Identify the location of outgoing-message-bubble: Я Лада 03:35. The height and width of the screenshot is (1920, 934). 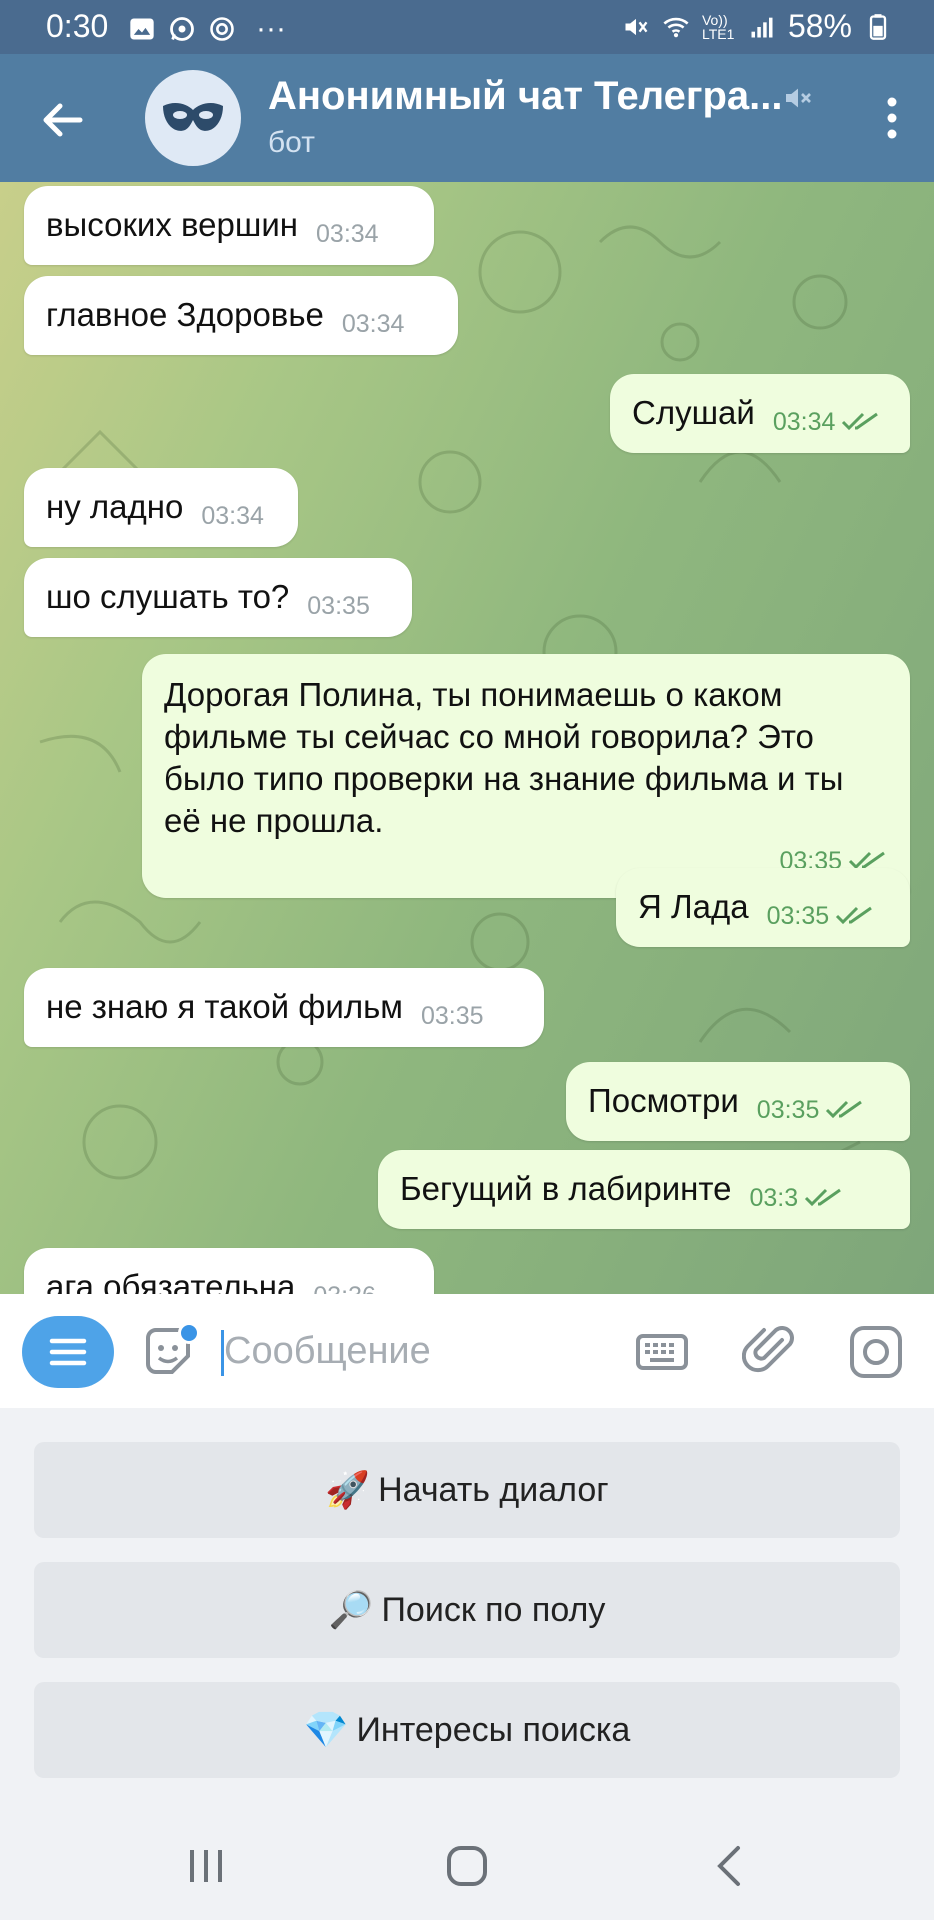
(763, 907).